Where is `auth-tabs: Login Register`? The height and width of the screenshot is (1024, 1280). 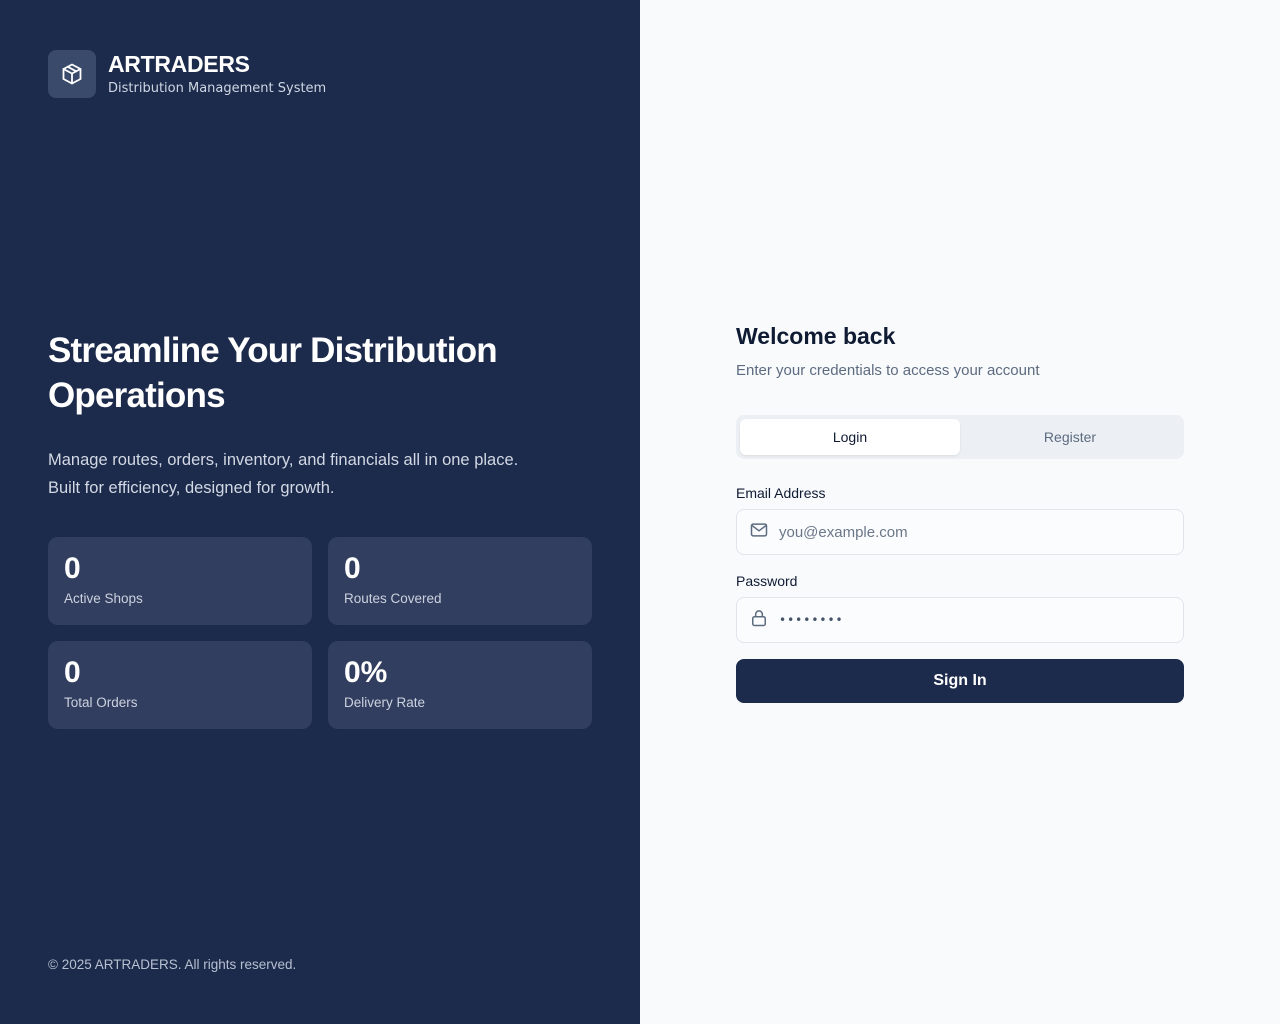 auth-tabs: Login Register is located at coordinates (960, 437).